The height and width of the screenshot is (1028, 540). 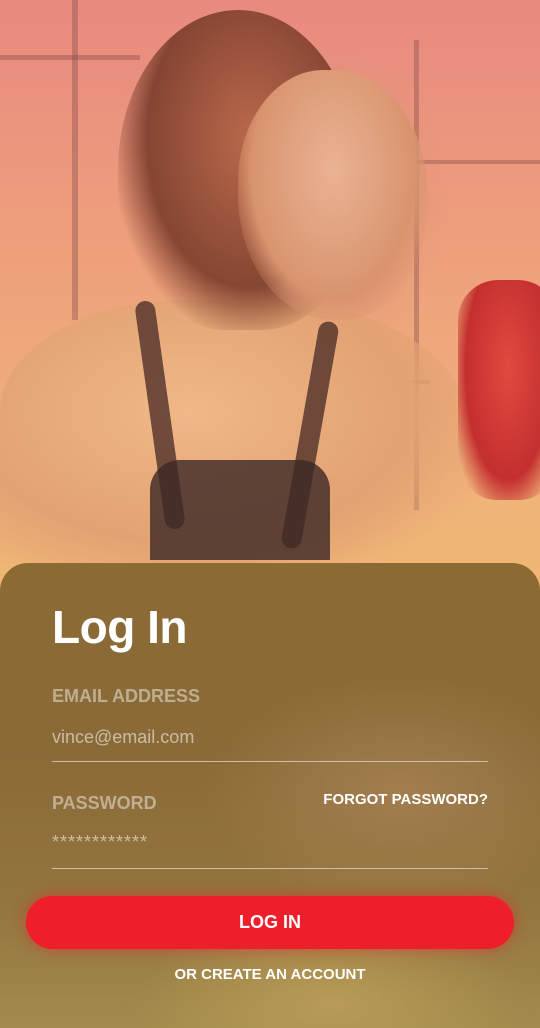 What do you see at coordinates (333, 195) in the screenshot?
I see `athlete-face` at bounding box center [333, 195].